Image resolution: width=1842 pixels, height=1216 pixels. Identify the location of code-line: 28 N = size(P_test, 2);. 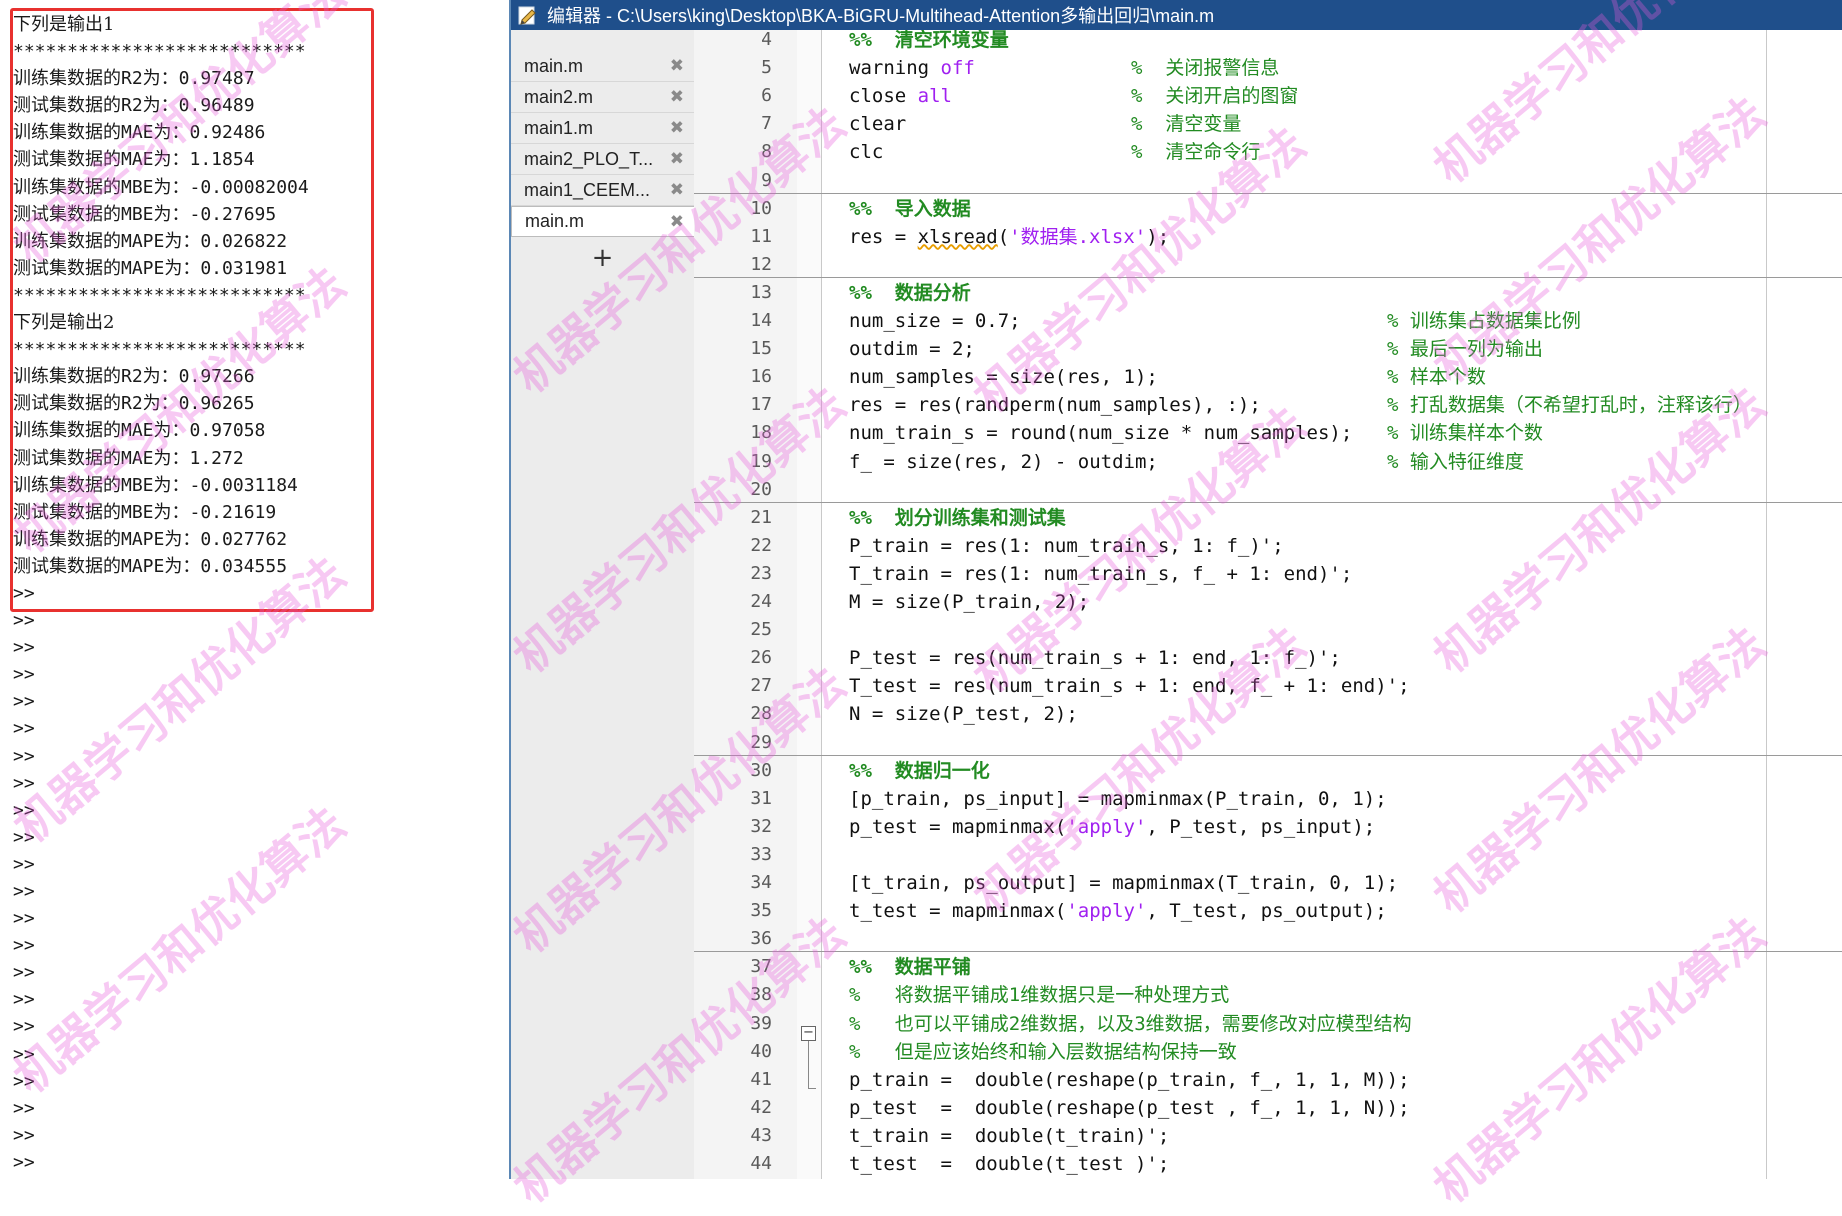
(1268, 714).